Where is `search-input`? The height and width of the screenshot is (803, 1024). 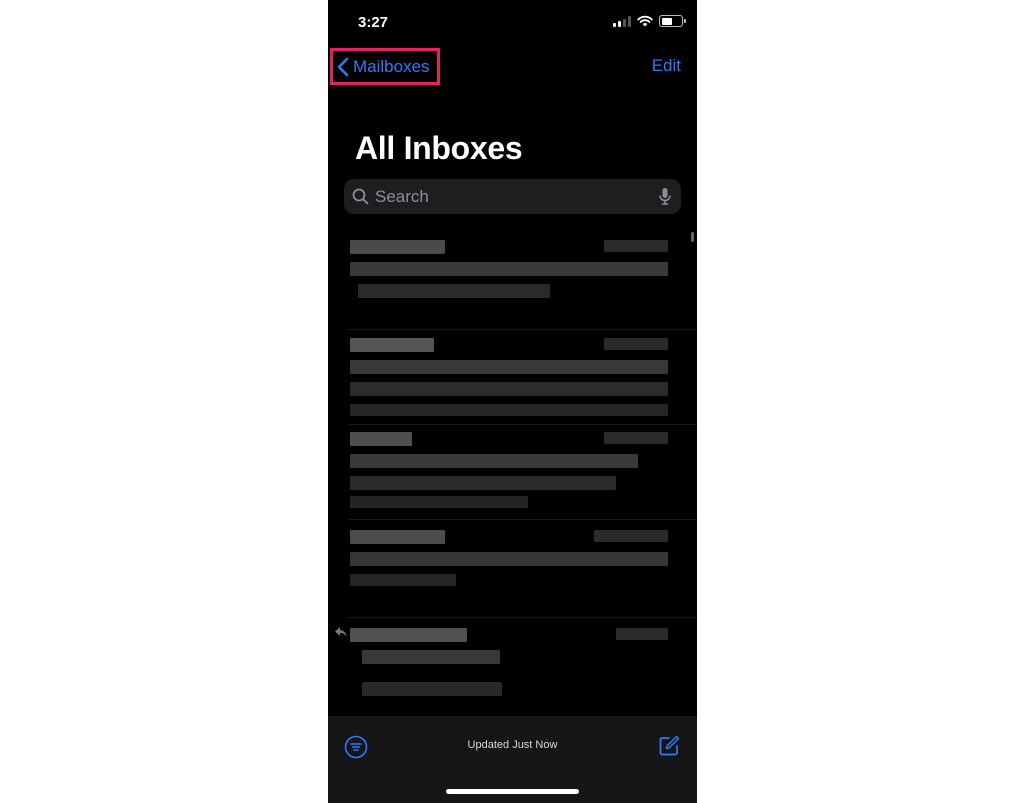
search-input is located at coordinates (517, 196).